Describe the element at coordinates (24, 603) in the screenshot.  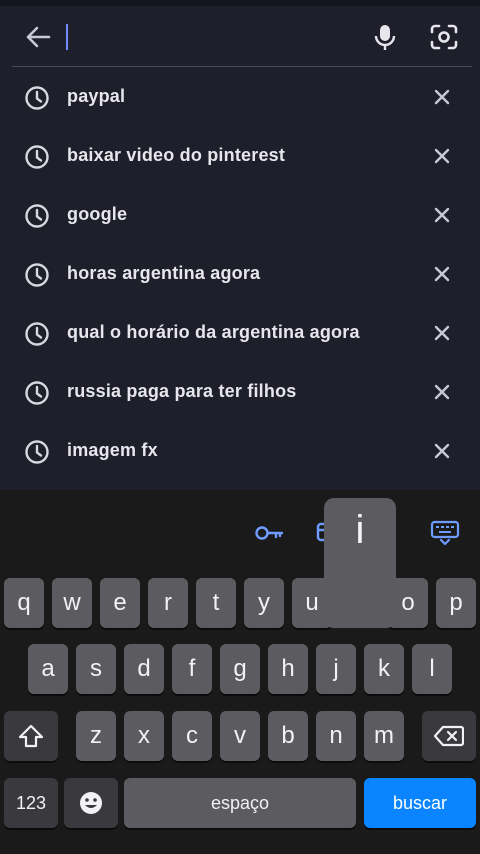
I see `key-q: q` at that location.